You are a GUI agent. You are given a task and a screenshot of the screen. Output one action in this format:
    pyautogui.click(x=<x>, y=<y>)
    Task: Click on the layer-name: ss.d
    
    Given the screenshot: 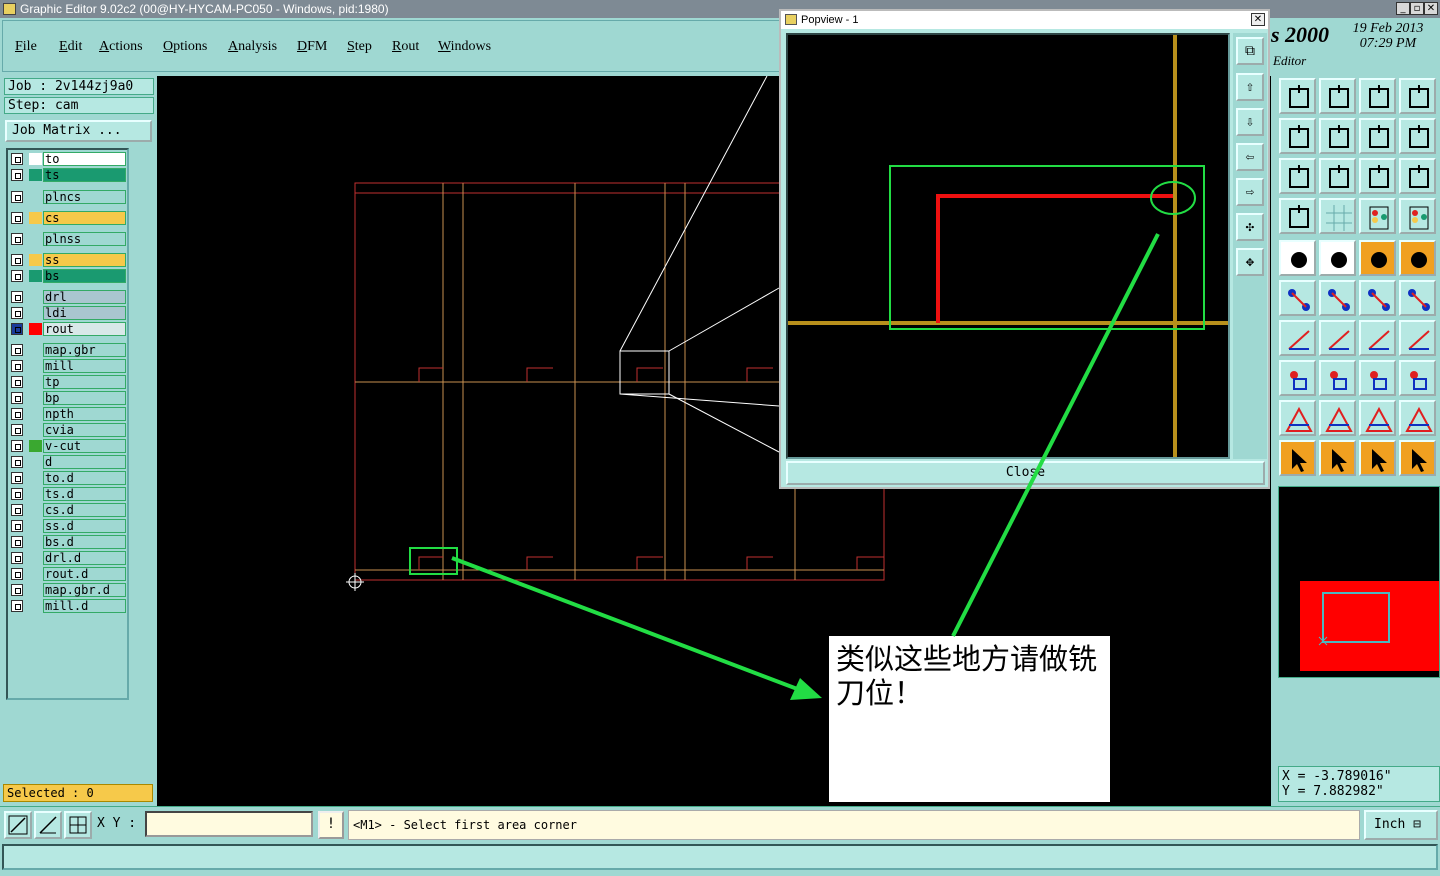 What is the action you would take?
    pyautogui.click(x=84, y=526)
    